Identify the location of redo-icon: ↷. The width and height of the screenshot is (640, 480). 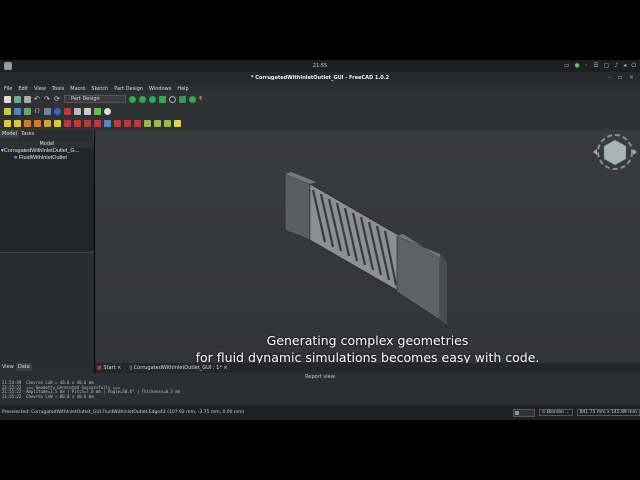
(47, 99).